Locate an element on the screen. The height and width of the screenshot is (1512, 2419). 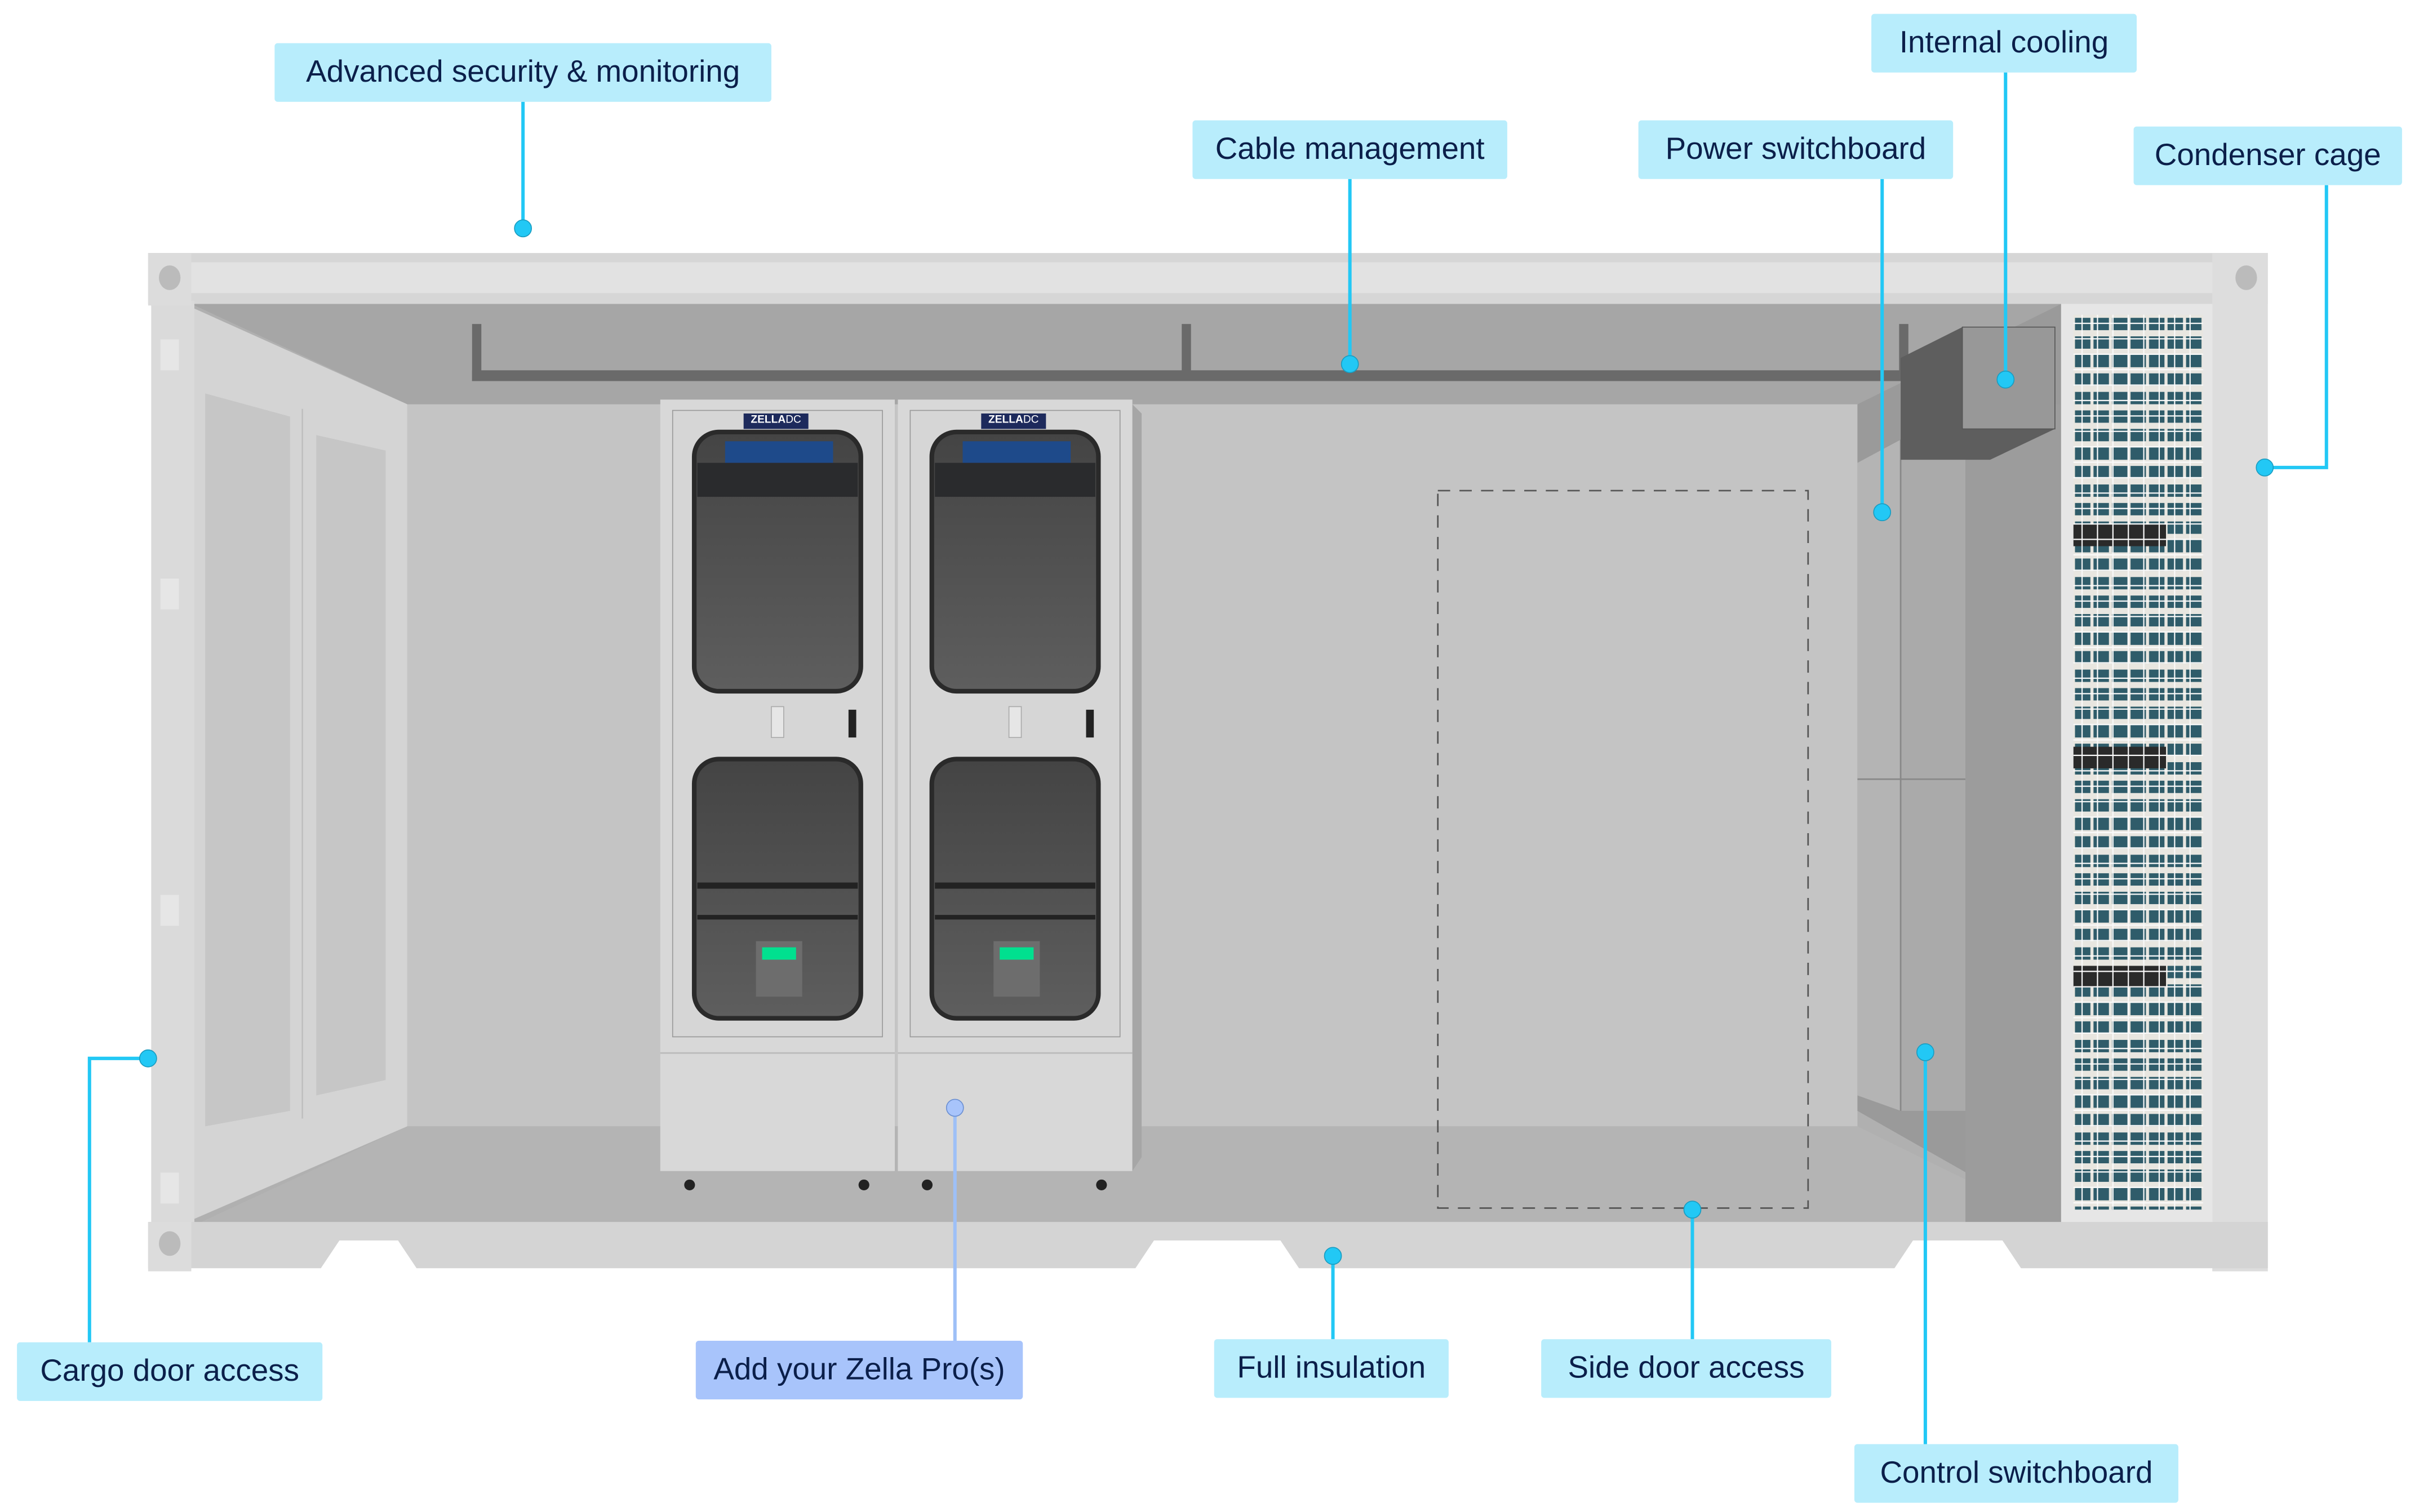
cabinet-1-brand: ZELLADC is located at coordinates (776, 421).